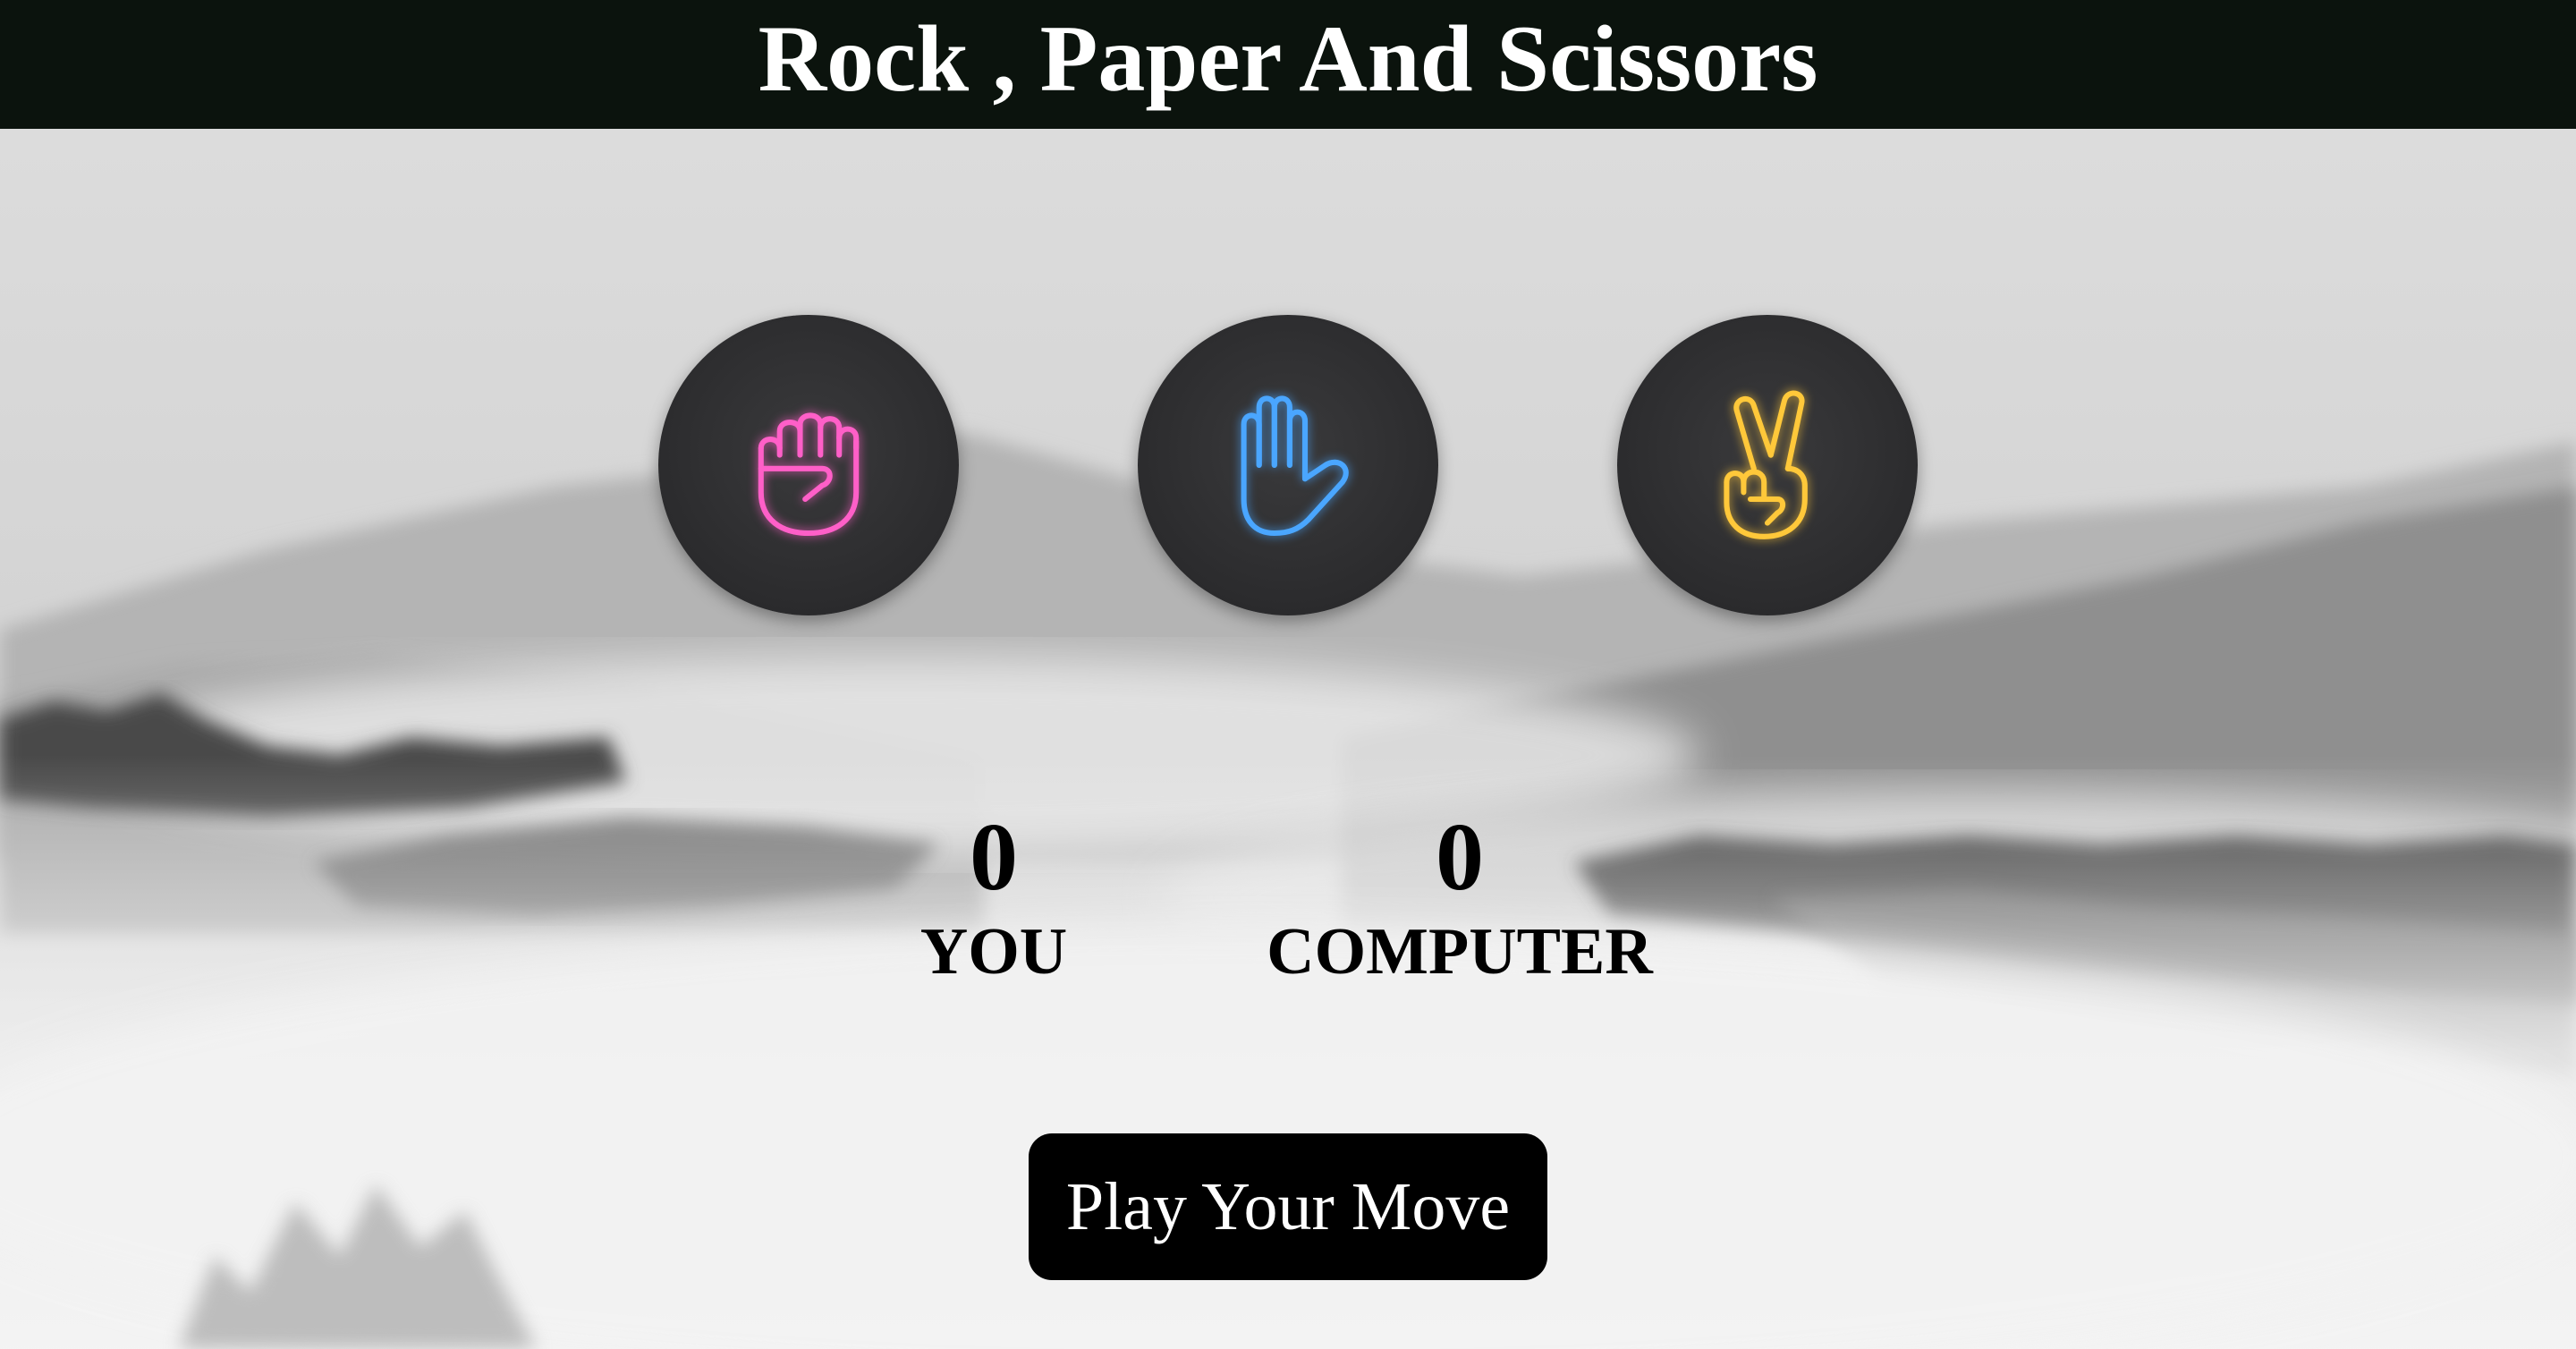  I want to click on paper-choice-button, so click(1288, 465).